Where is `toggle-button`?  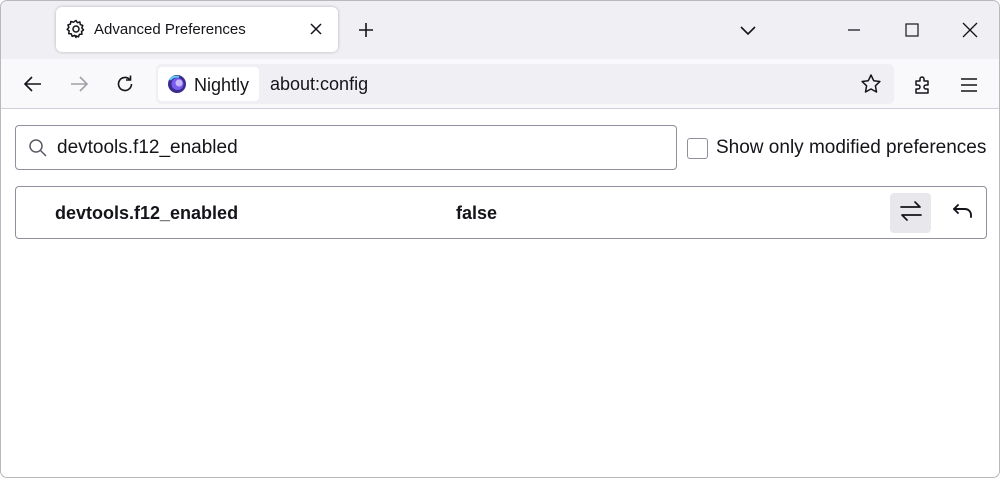
toggle-button is located at coordinates (910, 213).